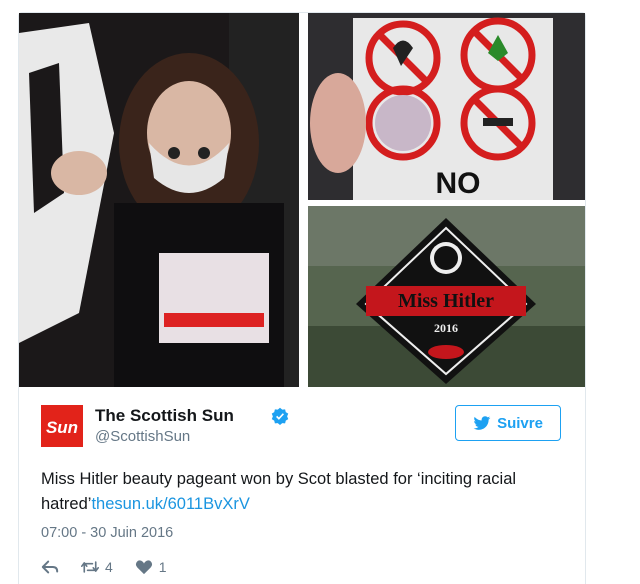 This screenshot has height=584, width=640. What do you see at coordinates (170, 504) in the screenshot?
I see `tweet-link: thesun.uk/6011BvXrV` at bounding box center [170, 504].